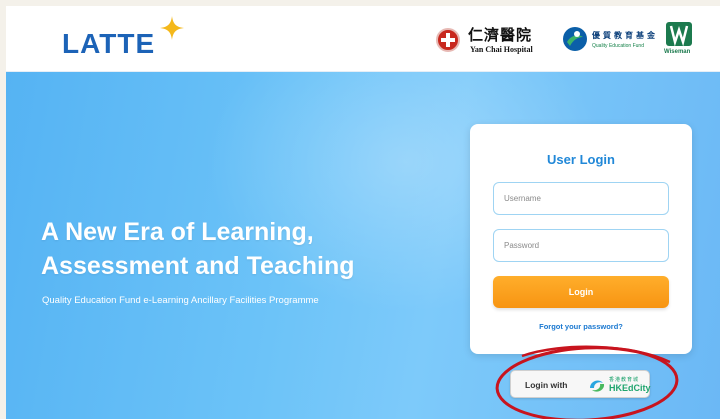 The height and width of the screenshot is (419, 720). I want to click on login-with-label: Login with, so click(546, 385).